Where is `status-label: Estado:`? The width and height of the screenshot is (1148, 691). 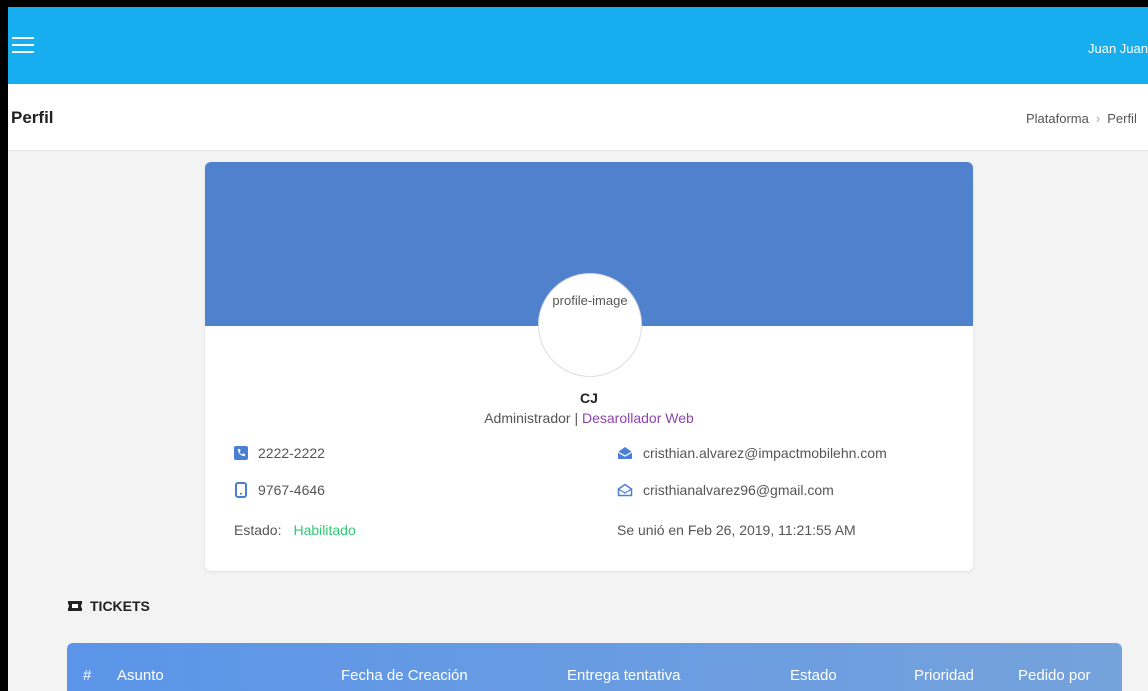
status-label: Estado: is located at coordinates (258, 530).